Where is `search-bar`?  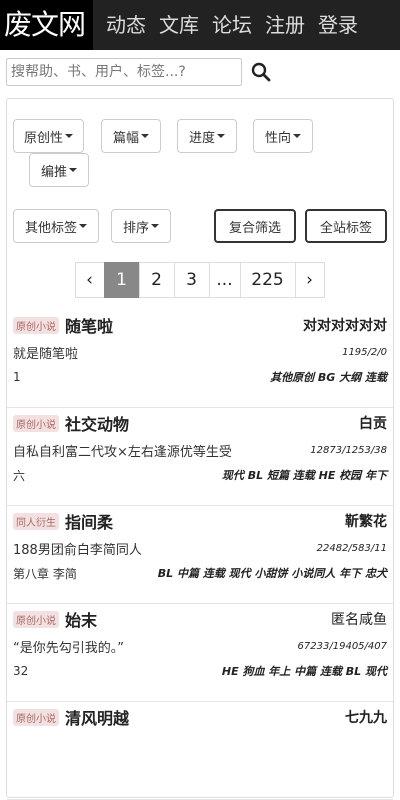
search-bar is located at coordinates (200, 72).